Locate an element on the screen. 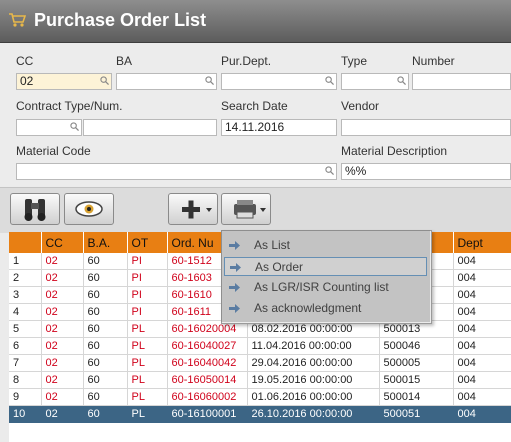  column-header: CC is located at coordinates (62, 242).